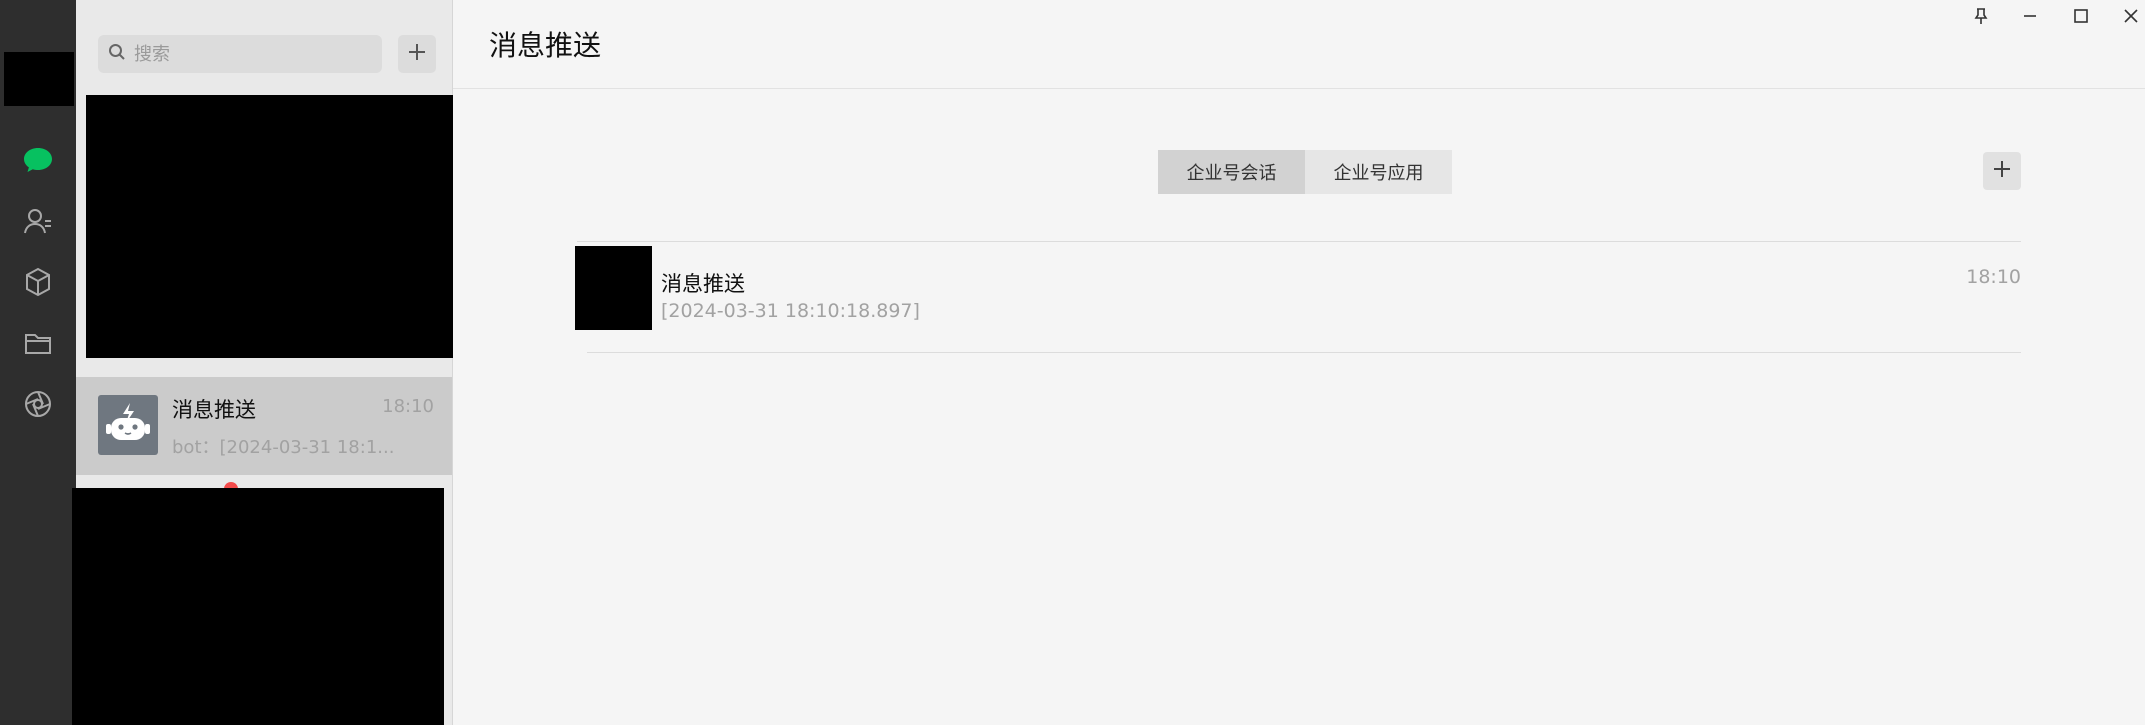 The width and height of the screenshot is (2145, 725). I want to click on pin-button, so click(1981, 18).